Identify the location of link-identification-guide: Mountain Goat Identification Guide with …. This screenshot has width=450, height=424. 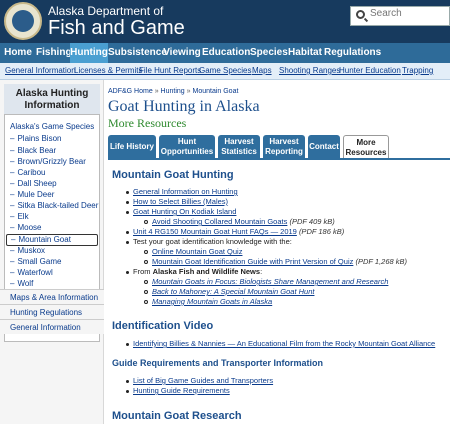
(252, 261).